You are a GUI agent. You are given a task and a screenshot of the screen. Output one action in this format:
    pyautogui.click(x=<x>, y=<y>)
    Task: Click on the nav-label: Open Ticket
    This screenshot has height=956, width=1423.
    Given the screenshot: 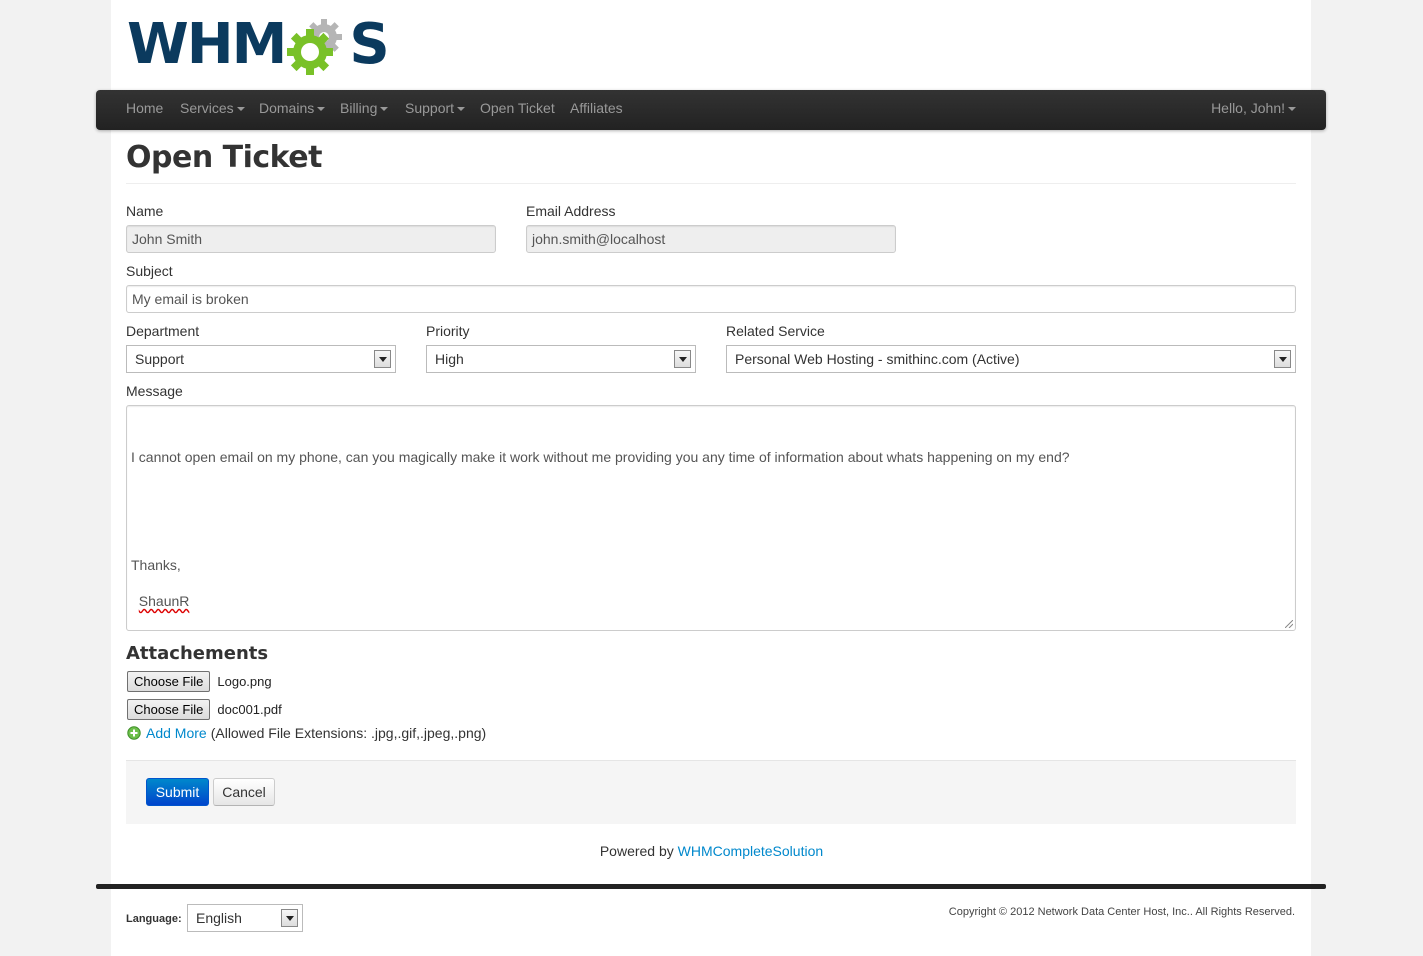 What is the action you would take?
    pyautogui.click(x=517, y=108)
    